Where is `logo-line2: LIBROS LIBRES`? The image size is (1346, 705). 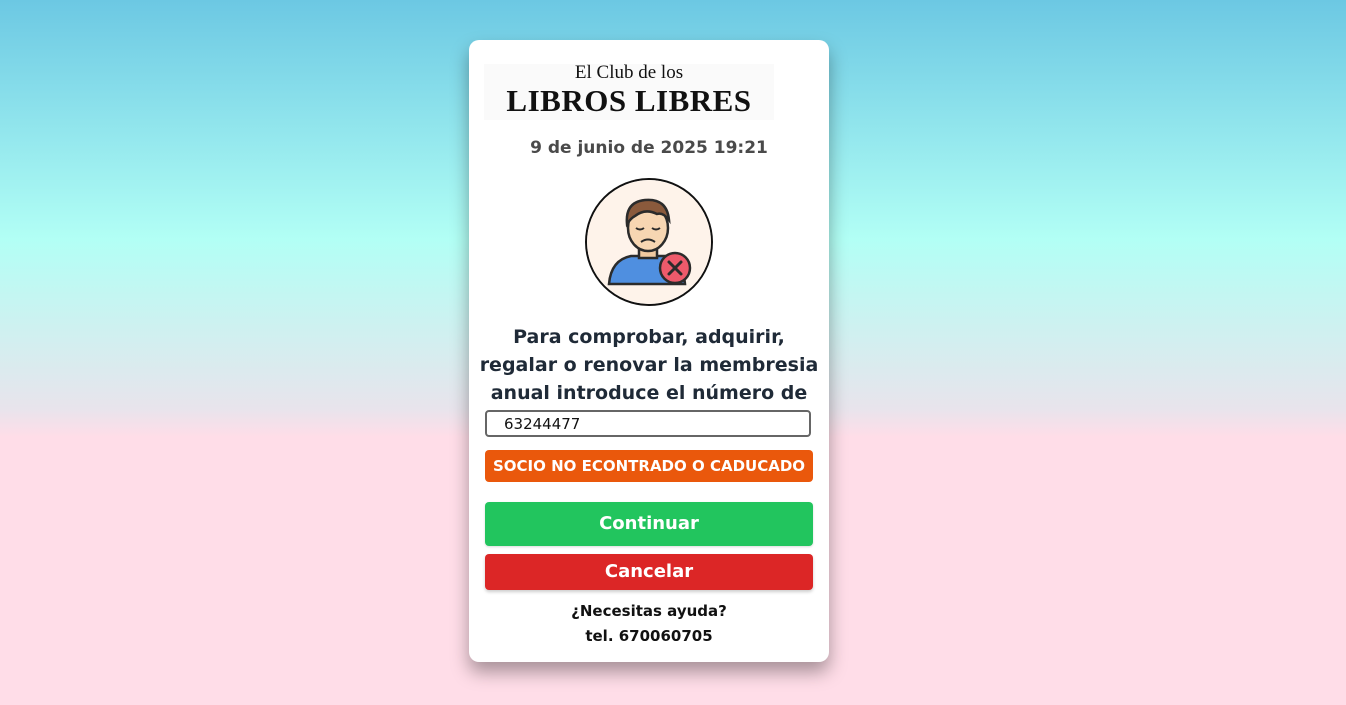
logo-line2: LIBROS LIBRES is located at coordinates (629, 100).